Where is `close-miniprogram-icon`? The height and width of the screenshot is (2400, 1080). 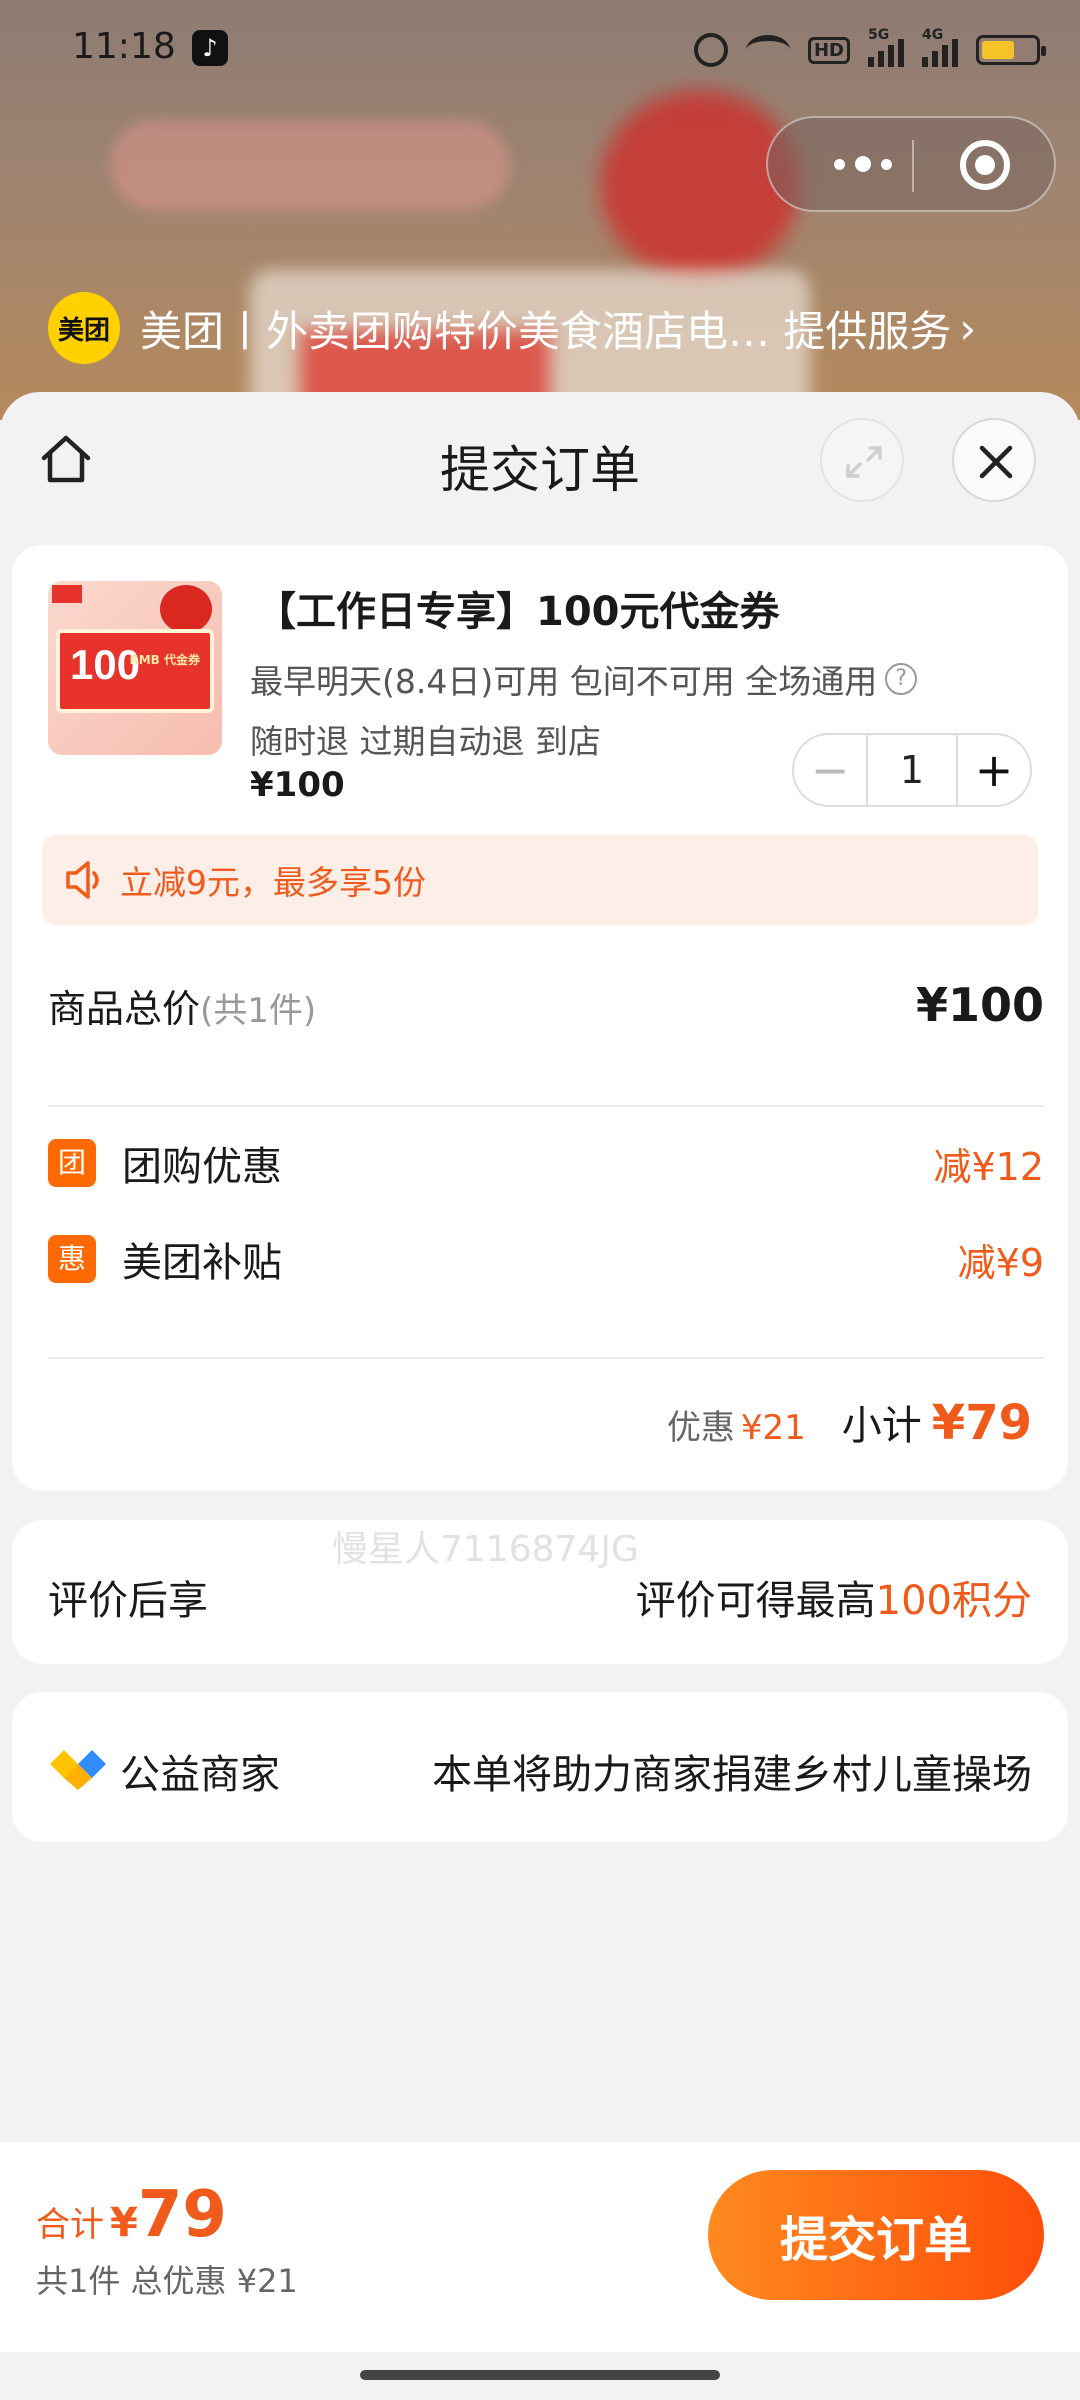 close-miniprogram-icon is located at coordinates (985, 165).